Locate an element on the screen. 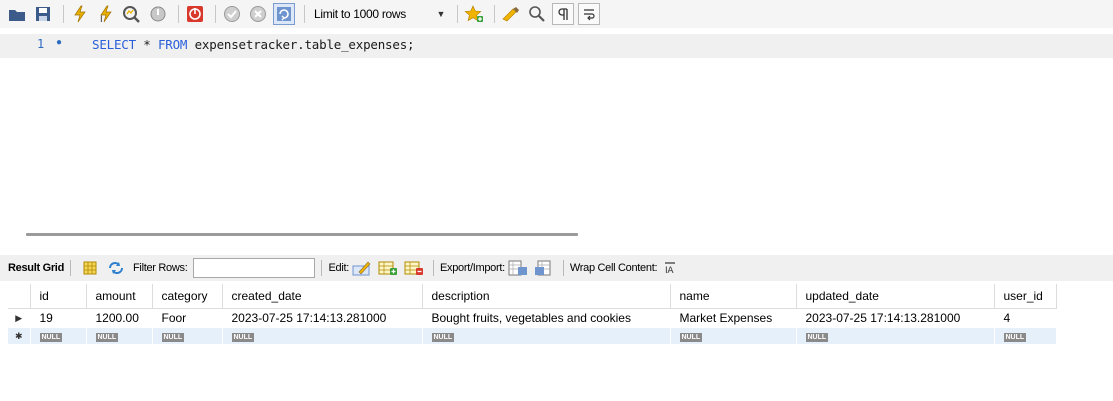 This screenshot has height=401, width=1113. find-icon is located at coordinates (537, 14).